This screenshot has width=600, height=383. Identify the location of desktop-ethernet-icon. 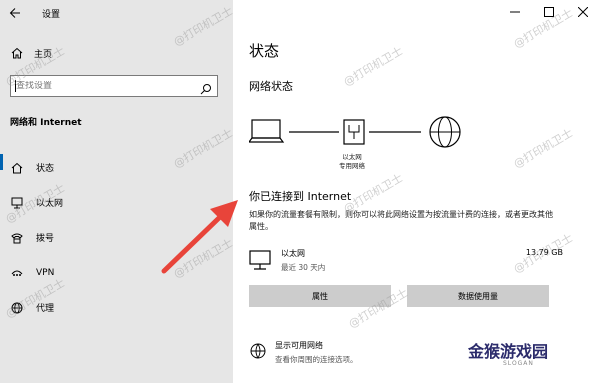
(260, 262).